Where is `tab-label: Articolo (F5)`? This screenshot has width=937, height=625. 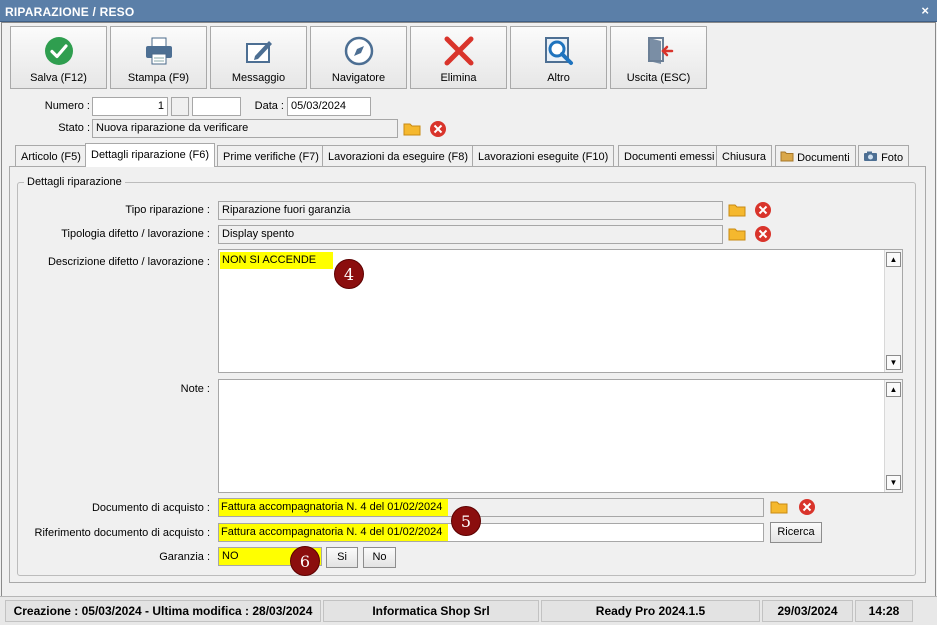 tab-label: Articolo (F5) is located at coordinates (51, 157).